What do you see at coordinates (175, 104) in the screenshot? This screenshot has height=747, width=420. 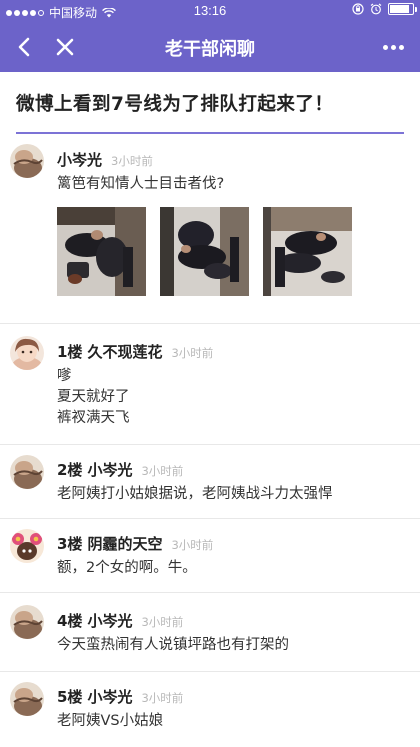 I see `topic-title: 微博上看到7号线为了排队打起来了！` at bounding box center [175, 104].